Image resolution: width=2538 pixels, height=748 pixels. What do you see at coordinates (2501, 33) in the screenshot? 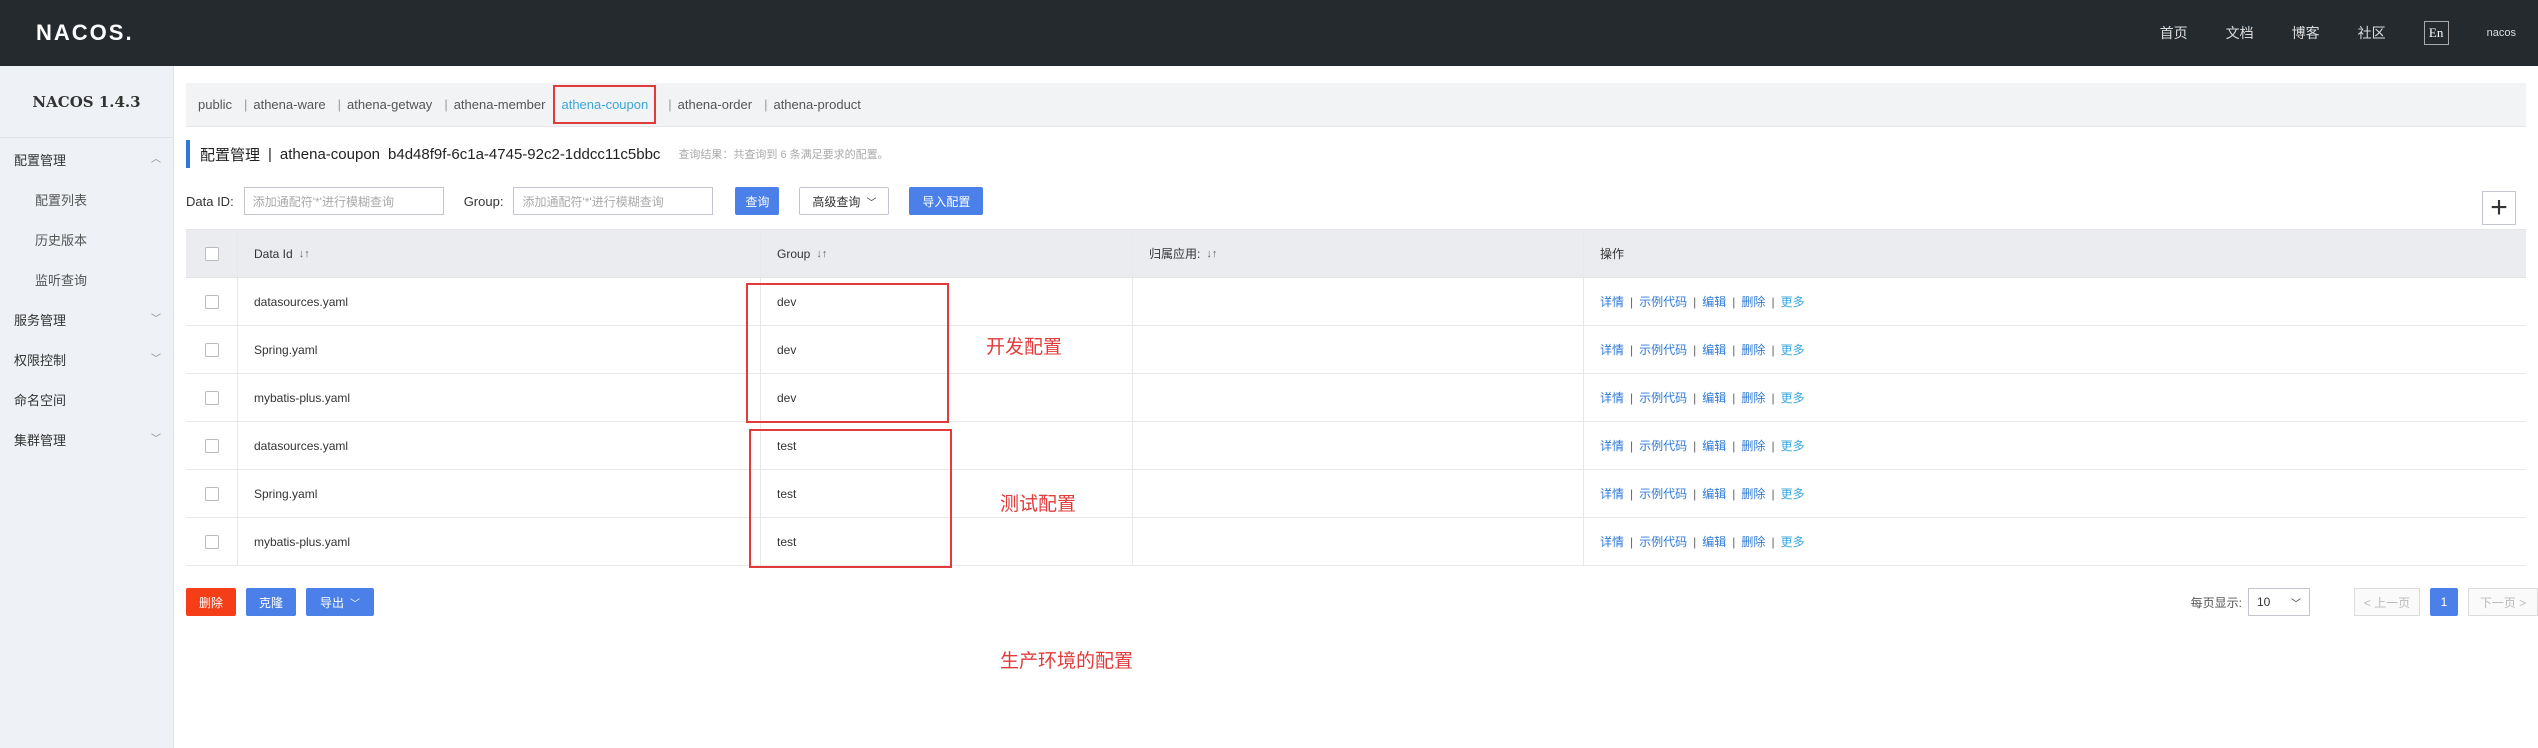
I see `user-name: nacos` at bounding box center [2501, 33].